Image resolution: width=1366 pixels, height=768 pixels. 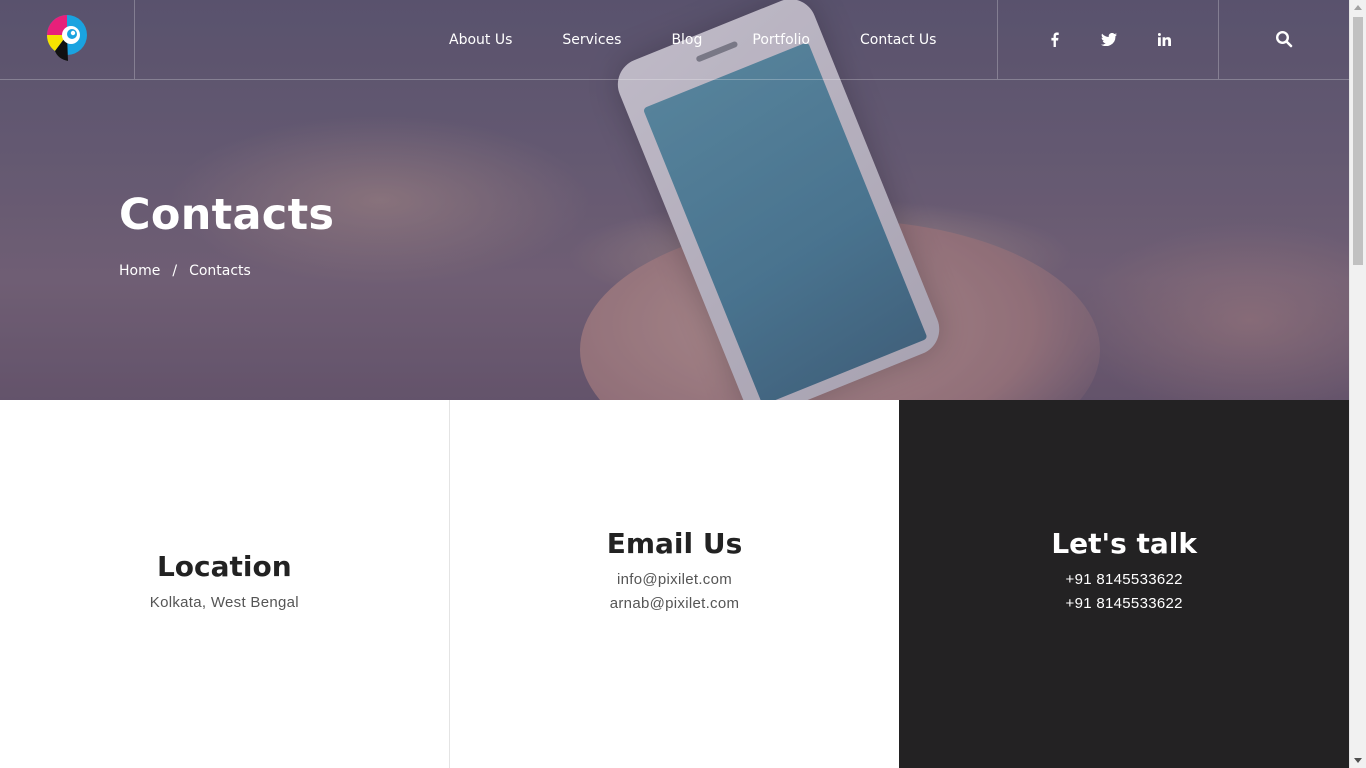 I want to click on search-container, so click(x=1284, y=39).